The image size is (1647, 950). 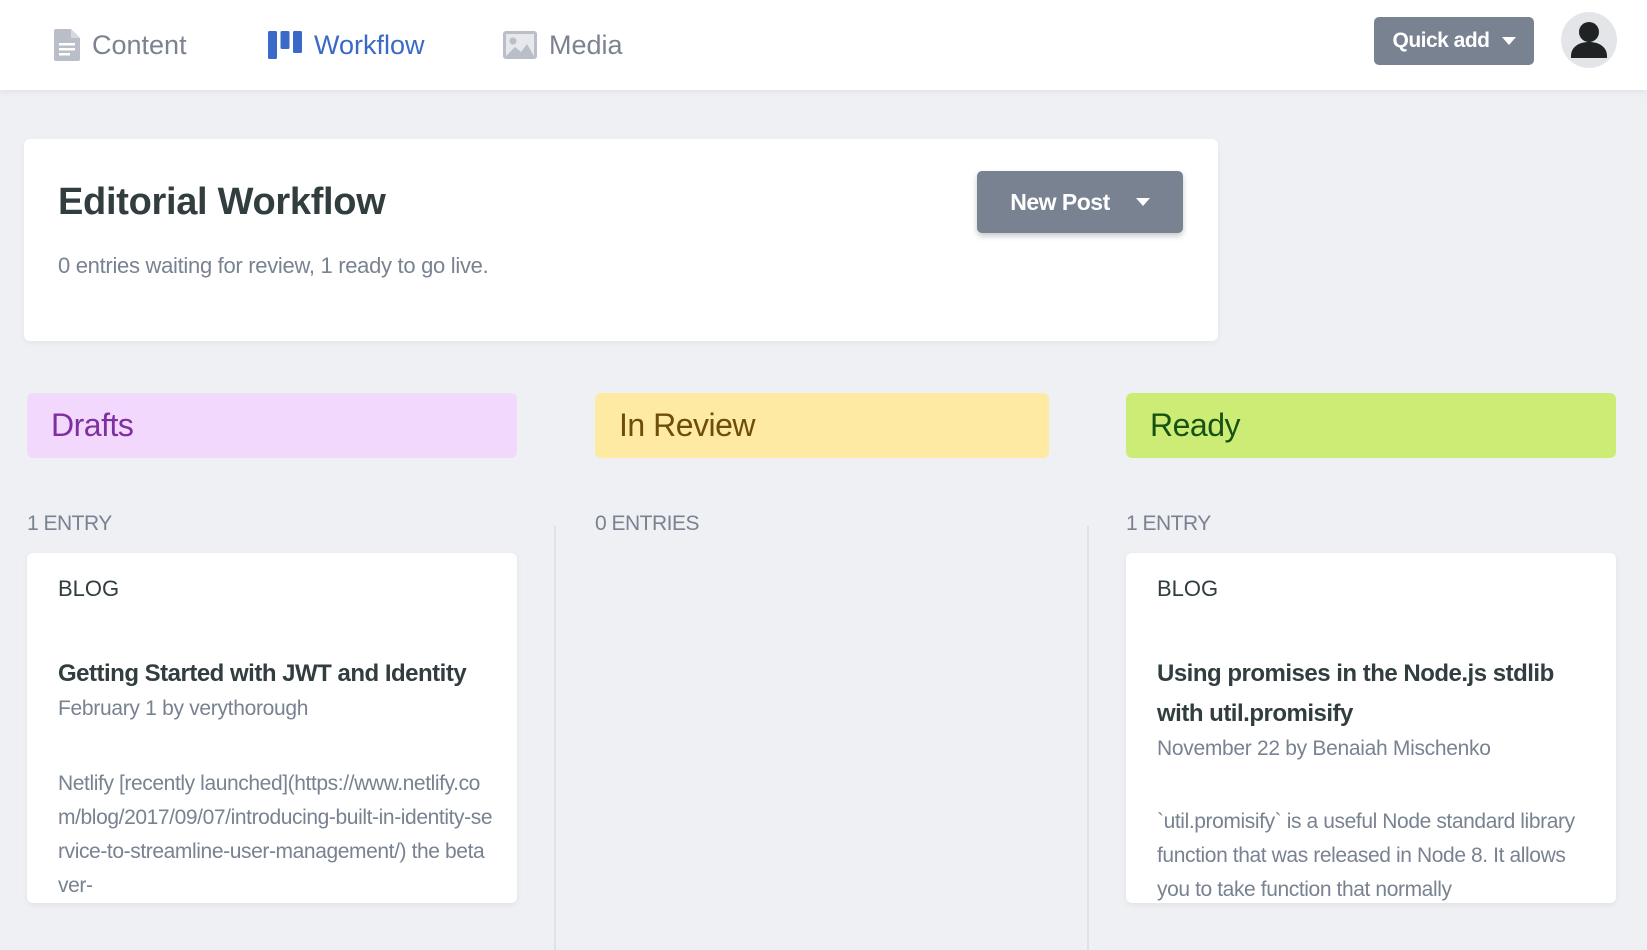 What do you see at coordinates (69, 523) in the screenshot?
I see `entry-count-drafts: 1 ENTRY` at bounding box center [69, 523].